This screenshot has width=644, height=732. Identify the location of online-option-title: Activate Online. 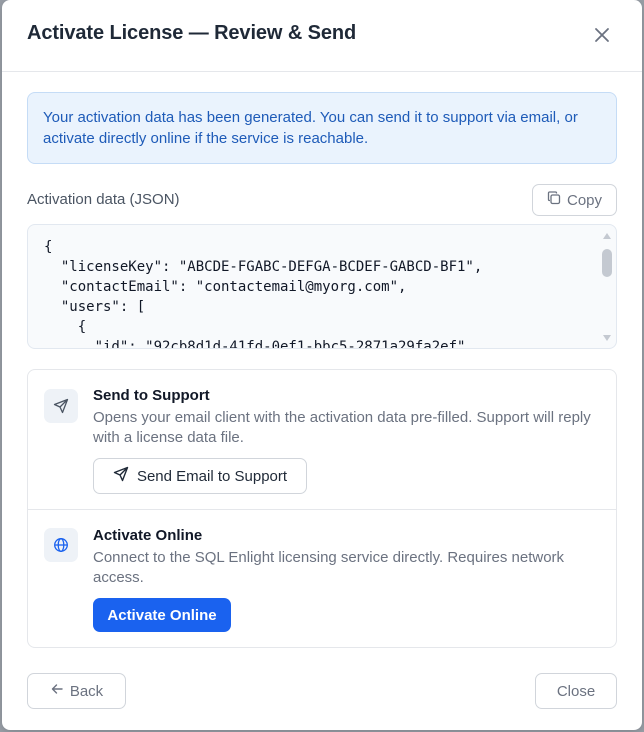
(148, 535).